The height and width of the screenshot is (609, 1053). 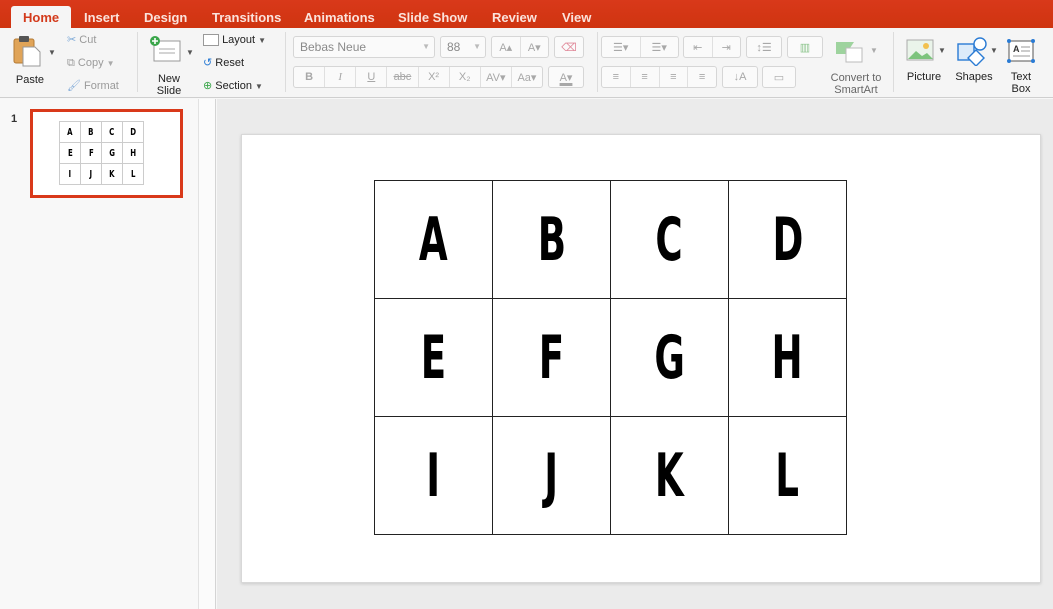 I want to click on shapes-label: Shapes, so click(x=974, y=77).